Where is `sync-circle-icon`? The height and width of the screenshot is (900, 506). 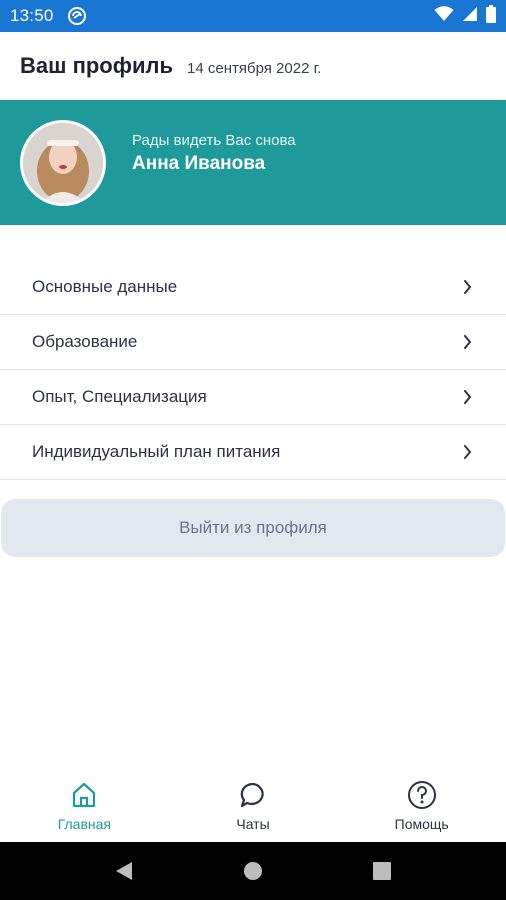 sync-circle-icon is located at coordinates (76, 16).